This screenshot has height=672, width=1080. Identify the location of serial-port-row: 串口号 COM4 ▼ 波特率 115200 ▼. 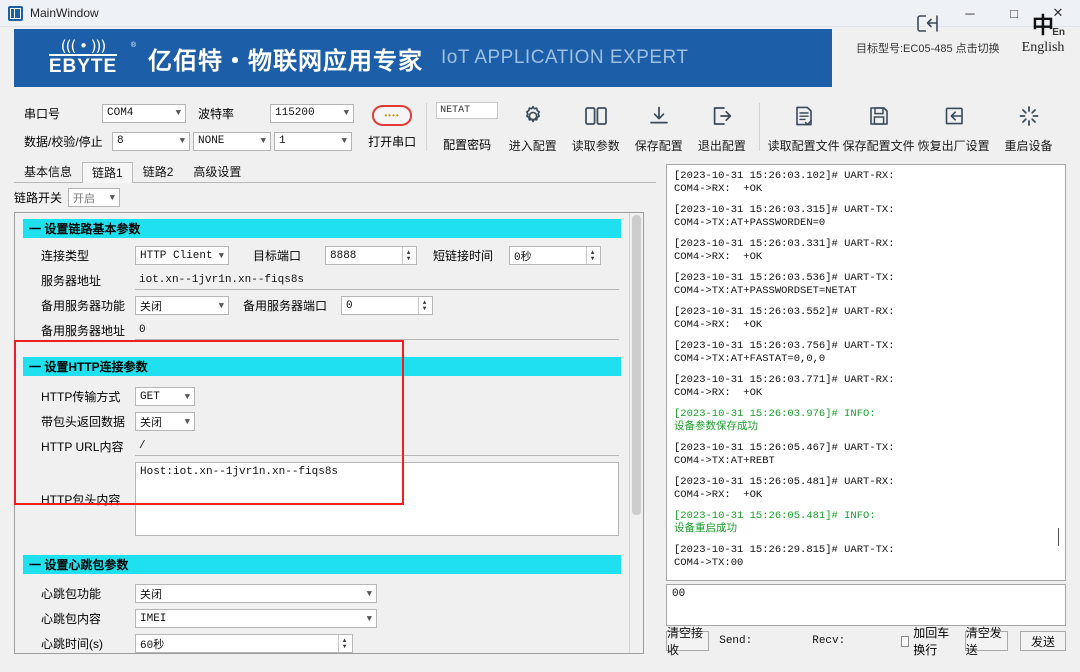
(184, 113).